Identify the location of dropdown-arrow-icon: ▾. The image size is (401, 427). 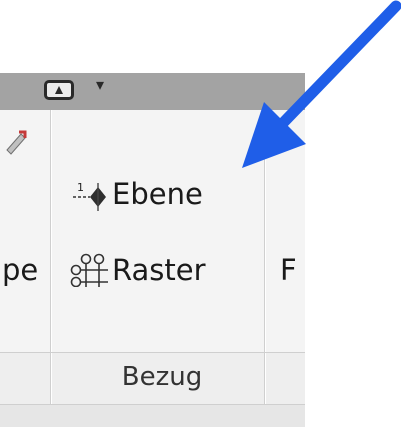
(100, 85).